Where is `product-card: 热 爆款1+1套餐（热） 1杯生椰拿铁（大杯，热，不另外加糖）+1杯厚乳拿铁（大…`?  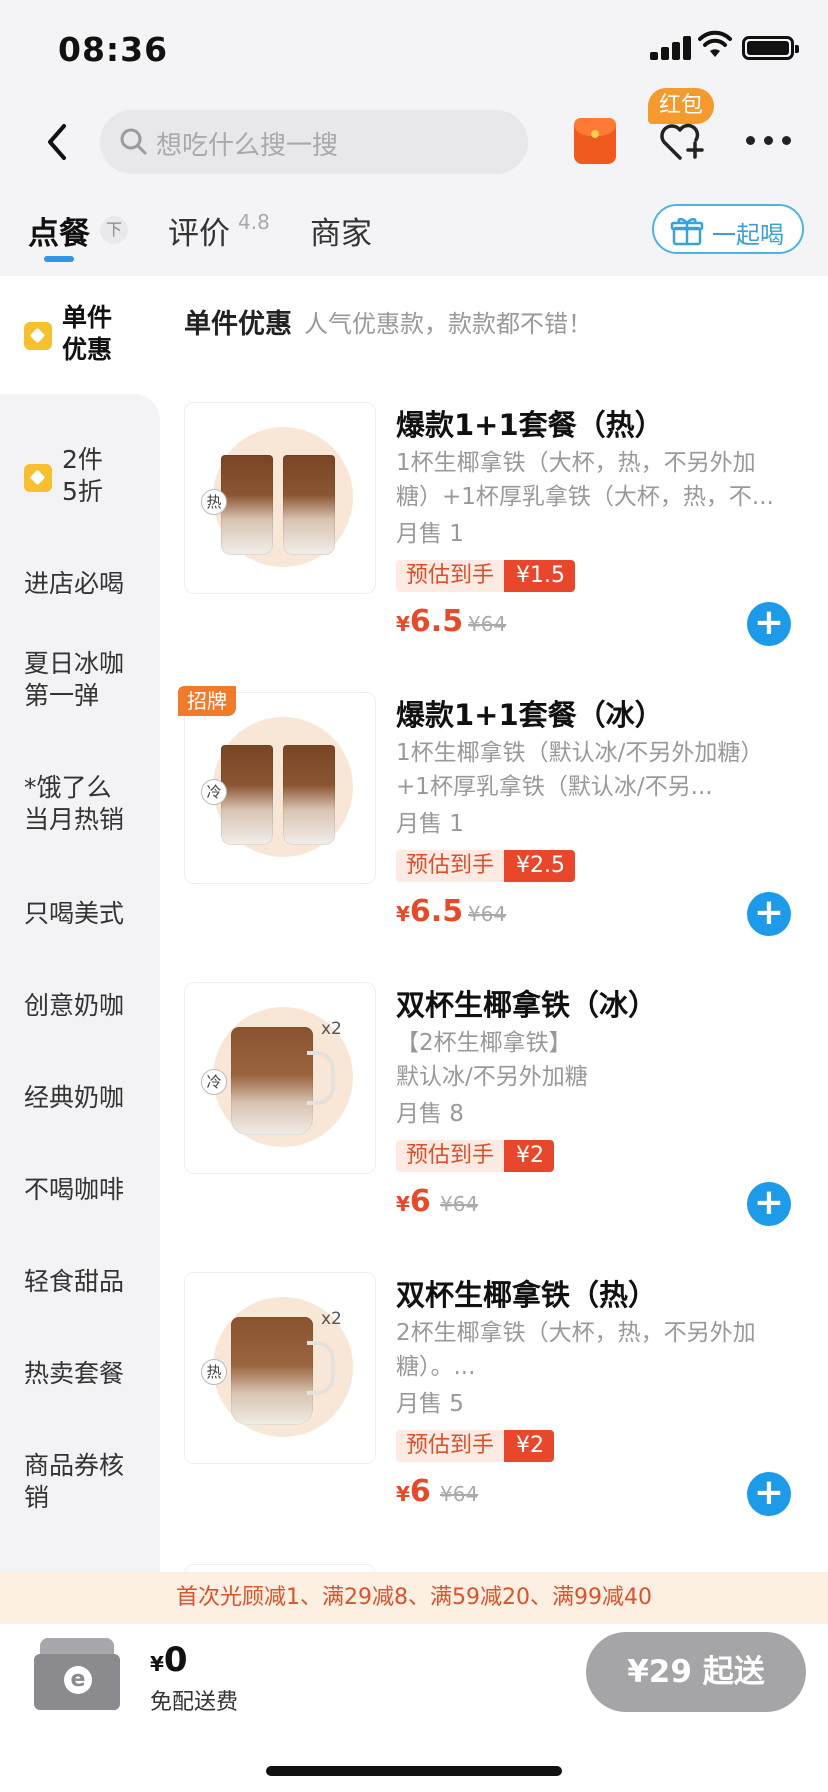 product-card: 热 爆款1+1套餐（热） 1杯生椰拿铁（大杯，热，不另外加糖）+1杯厚乳拿铁（大… is located at coordinates (499, 542).